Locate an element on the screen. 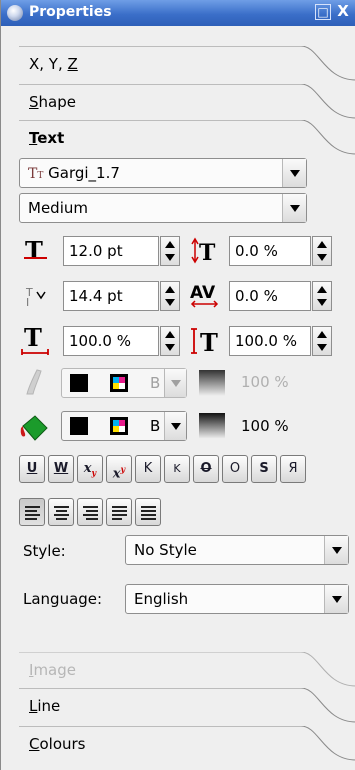 The width and height of the screenshot is (355, 770). line-spacing-value: 14.4 pt is located at coordinates (96, 296).